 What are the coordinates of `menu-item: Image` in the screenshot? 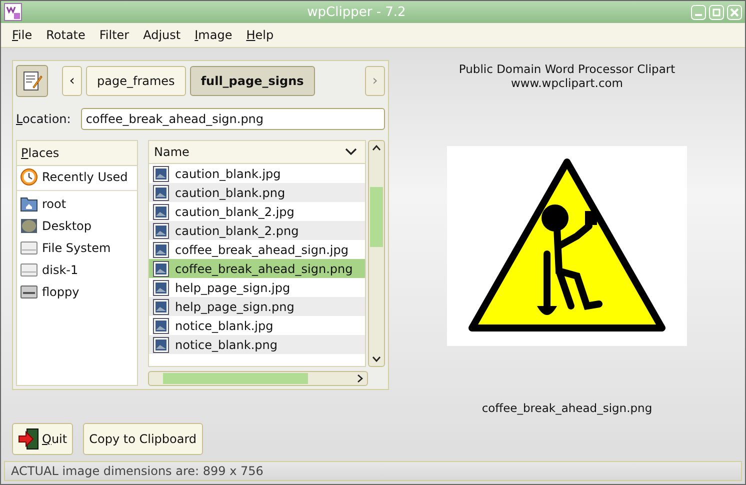 It's located at (214, 35).